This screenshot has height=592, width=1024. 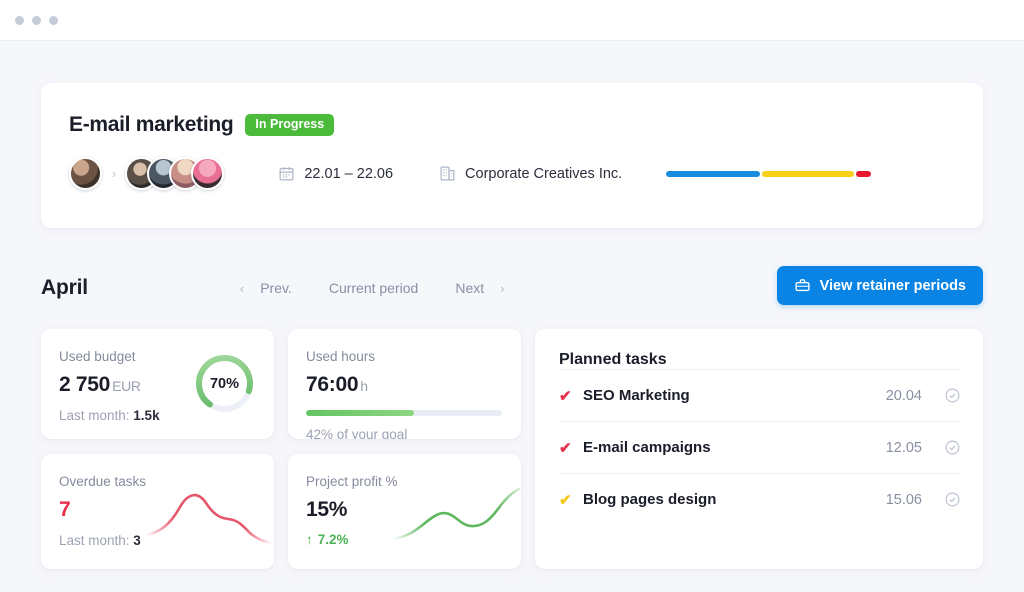 What do you see at coordinates (146, 415) in the screenshot?
I see `used-budget-sub-value: 1.5k` at bounding box center [146, 415].